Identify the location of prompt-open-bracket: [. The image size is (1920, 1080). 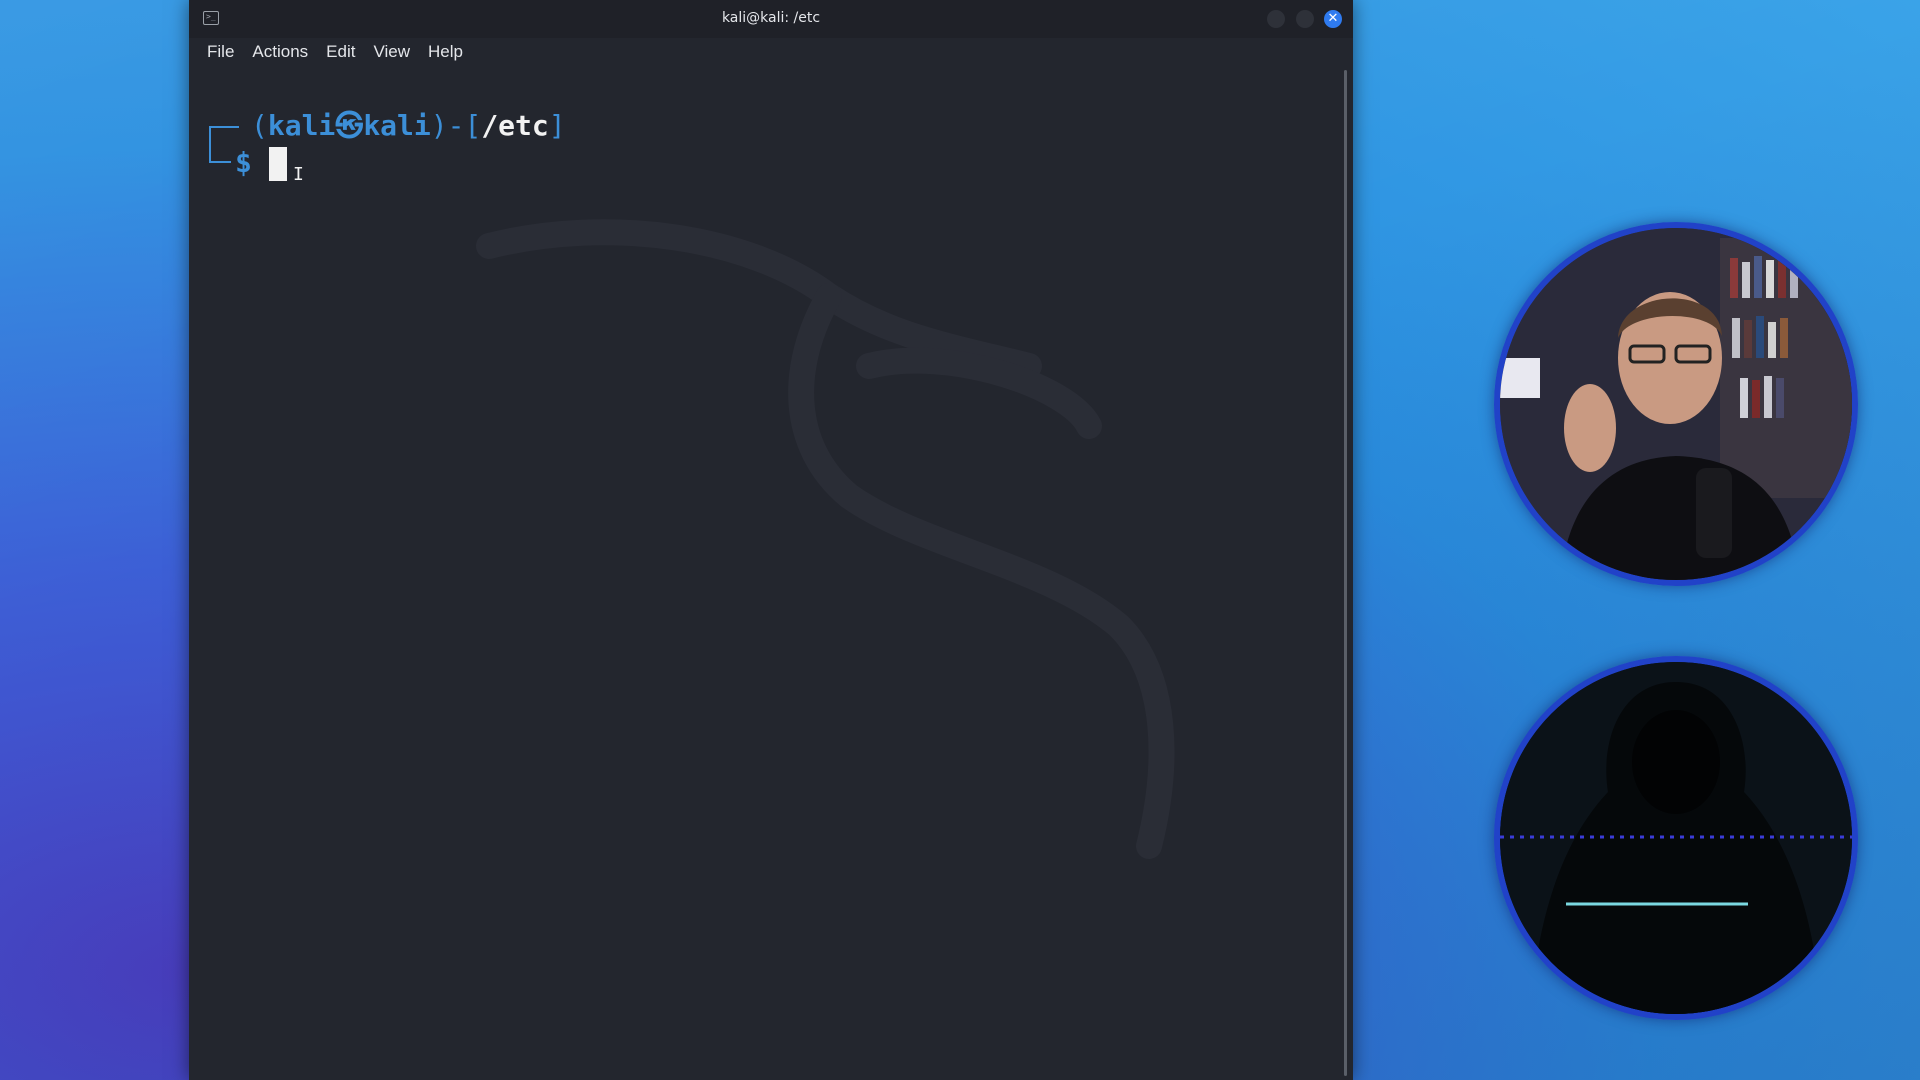
(473, 125).